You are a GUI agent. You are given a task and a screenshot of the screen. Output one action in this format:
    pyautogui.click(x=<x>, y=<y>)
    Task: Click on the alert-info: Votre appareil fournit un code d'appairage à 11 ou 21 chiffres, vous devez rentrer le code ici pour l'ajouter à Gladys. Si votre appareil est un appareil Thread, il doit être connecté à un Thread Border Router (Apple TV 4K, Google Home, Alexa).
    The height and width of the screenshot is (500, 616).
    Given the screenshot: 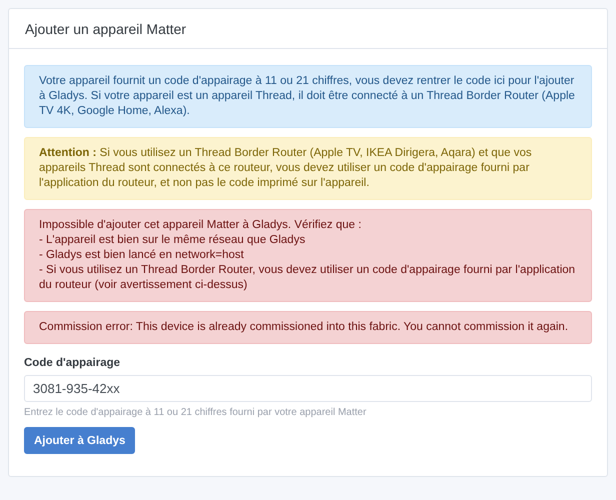 What is the action you would take?
    pyautogui.click(x=308, y=96)
    